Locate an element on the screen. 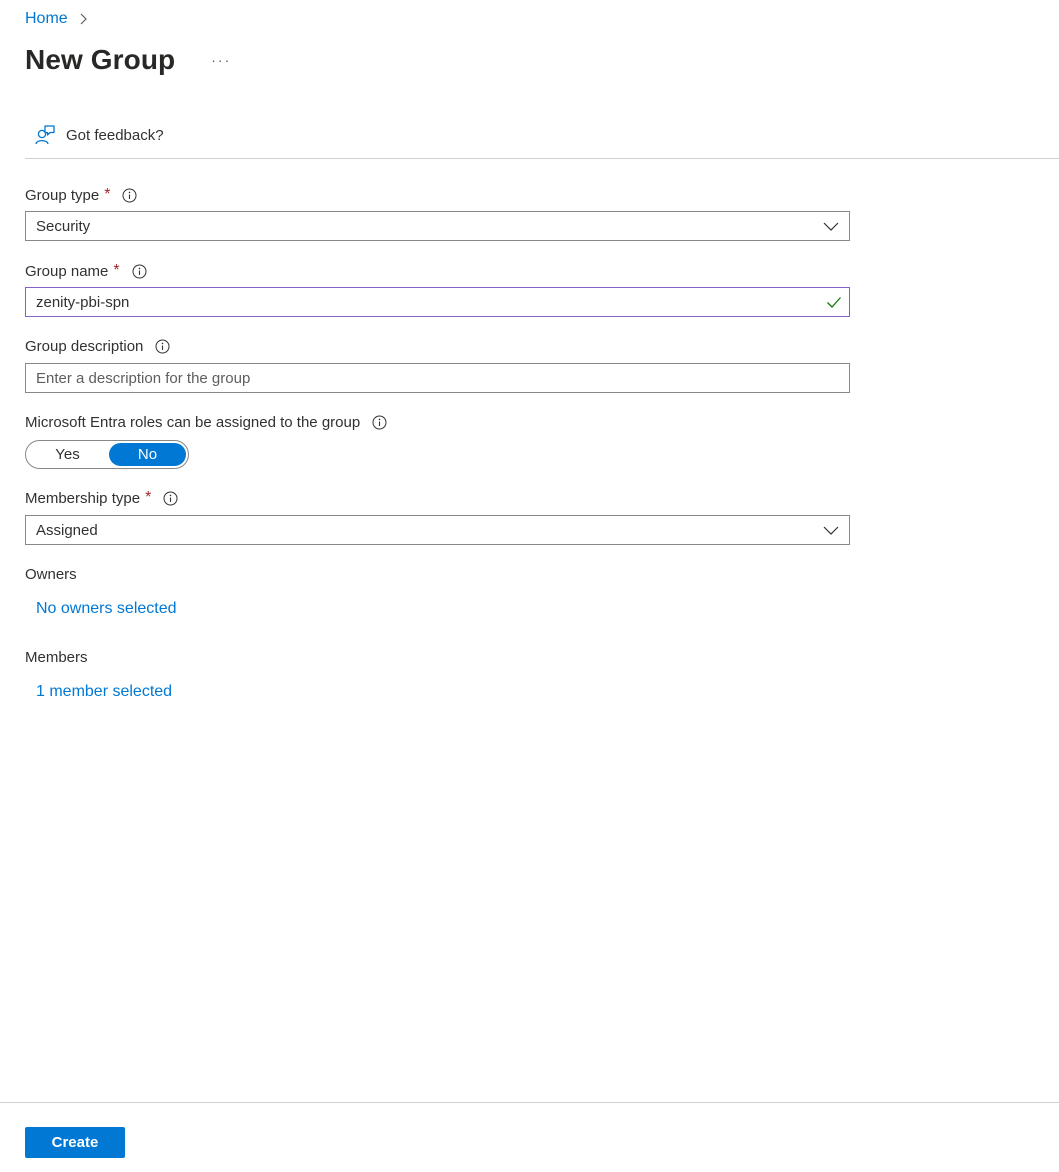 This screenshot has height=1172, width=1059. owners-label-row: Owners is located at coordinates (51, 574).